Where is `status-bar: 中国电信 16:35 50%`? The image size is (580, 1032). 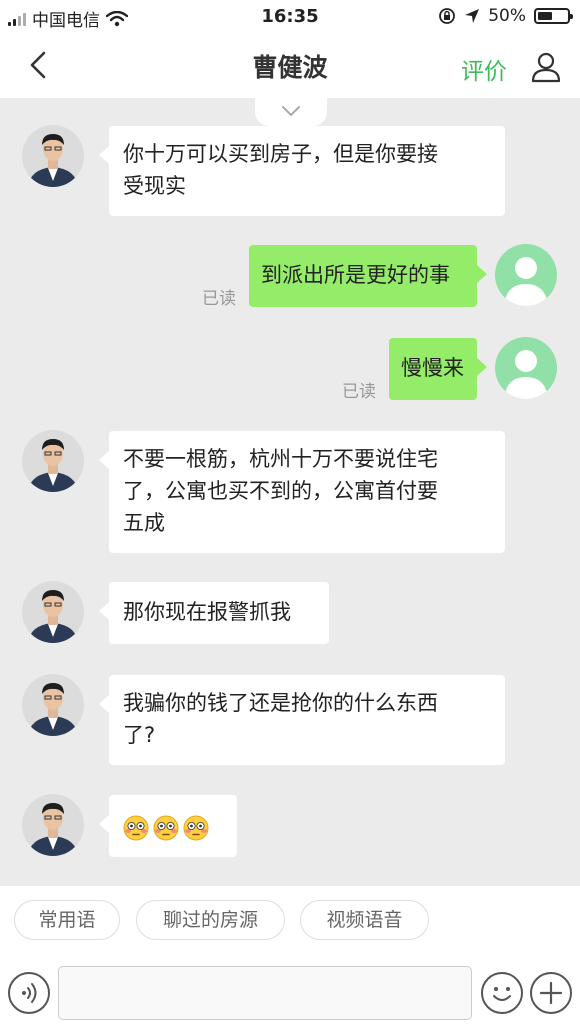
status-bar: 中国电信 16:35 50% is located at coordinates (290, 17).